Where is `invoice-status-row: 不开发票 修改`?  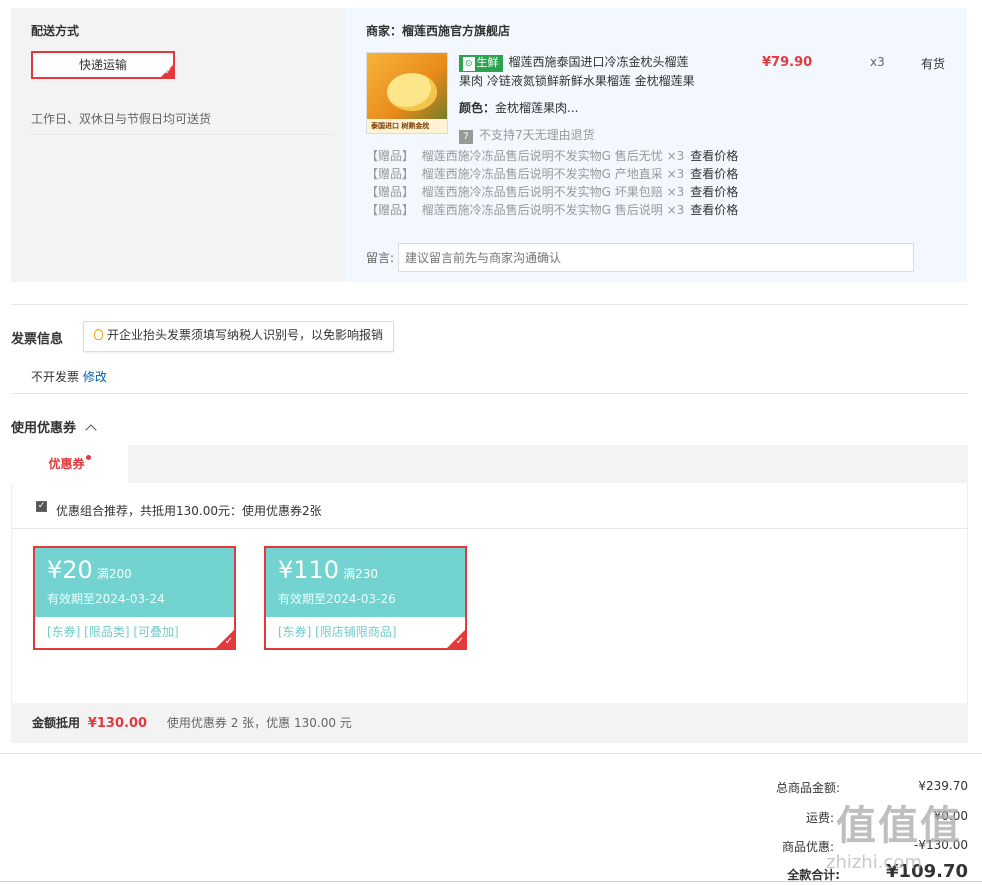 invoice-status-row: 不开发票 修改 is located at coordinates (69, 376).